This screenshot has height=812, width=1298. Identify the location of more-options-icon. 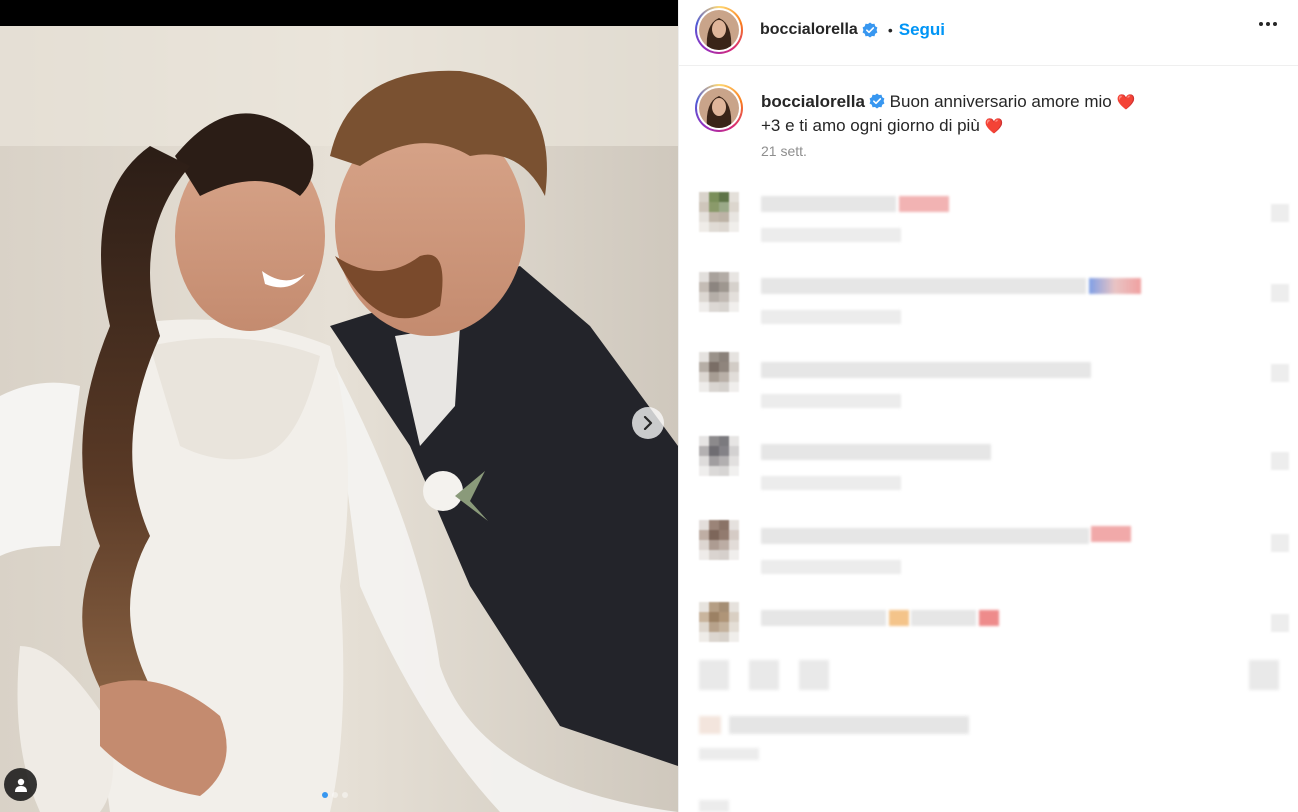
(1268, 24).